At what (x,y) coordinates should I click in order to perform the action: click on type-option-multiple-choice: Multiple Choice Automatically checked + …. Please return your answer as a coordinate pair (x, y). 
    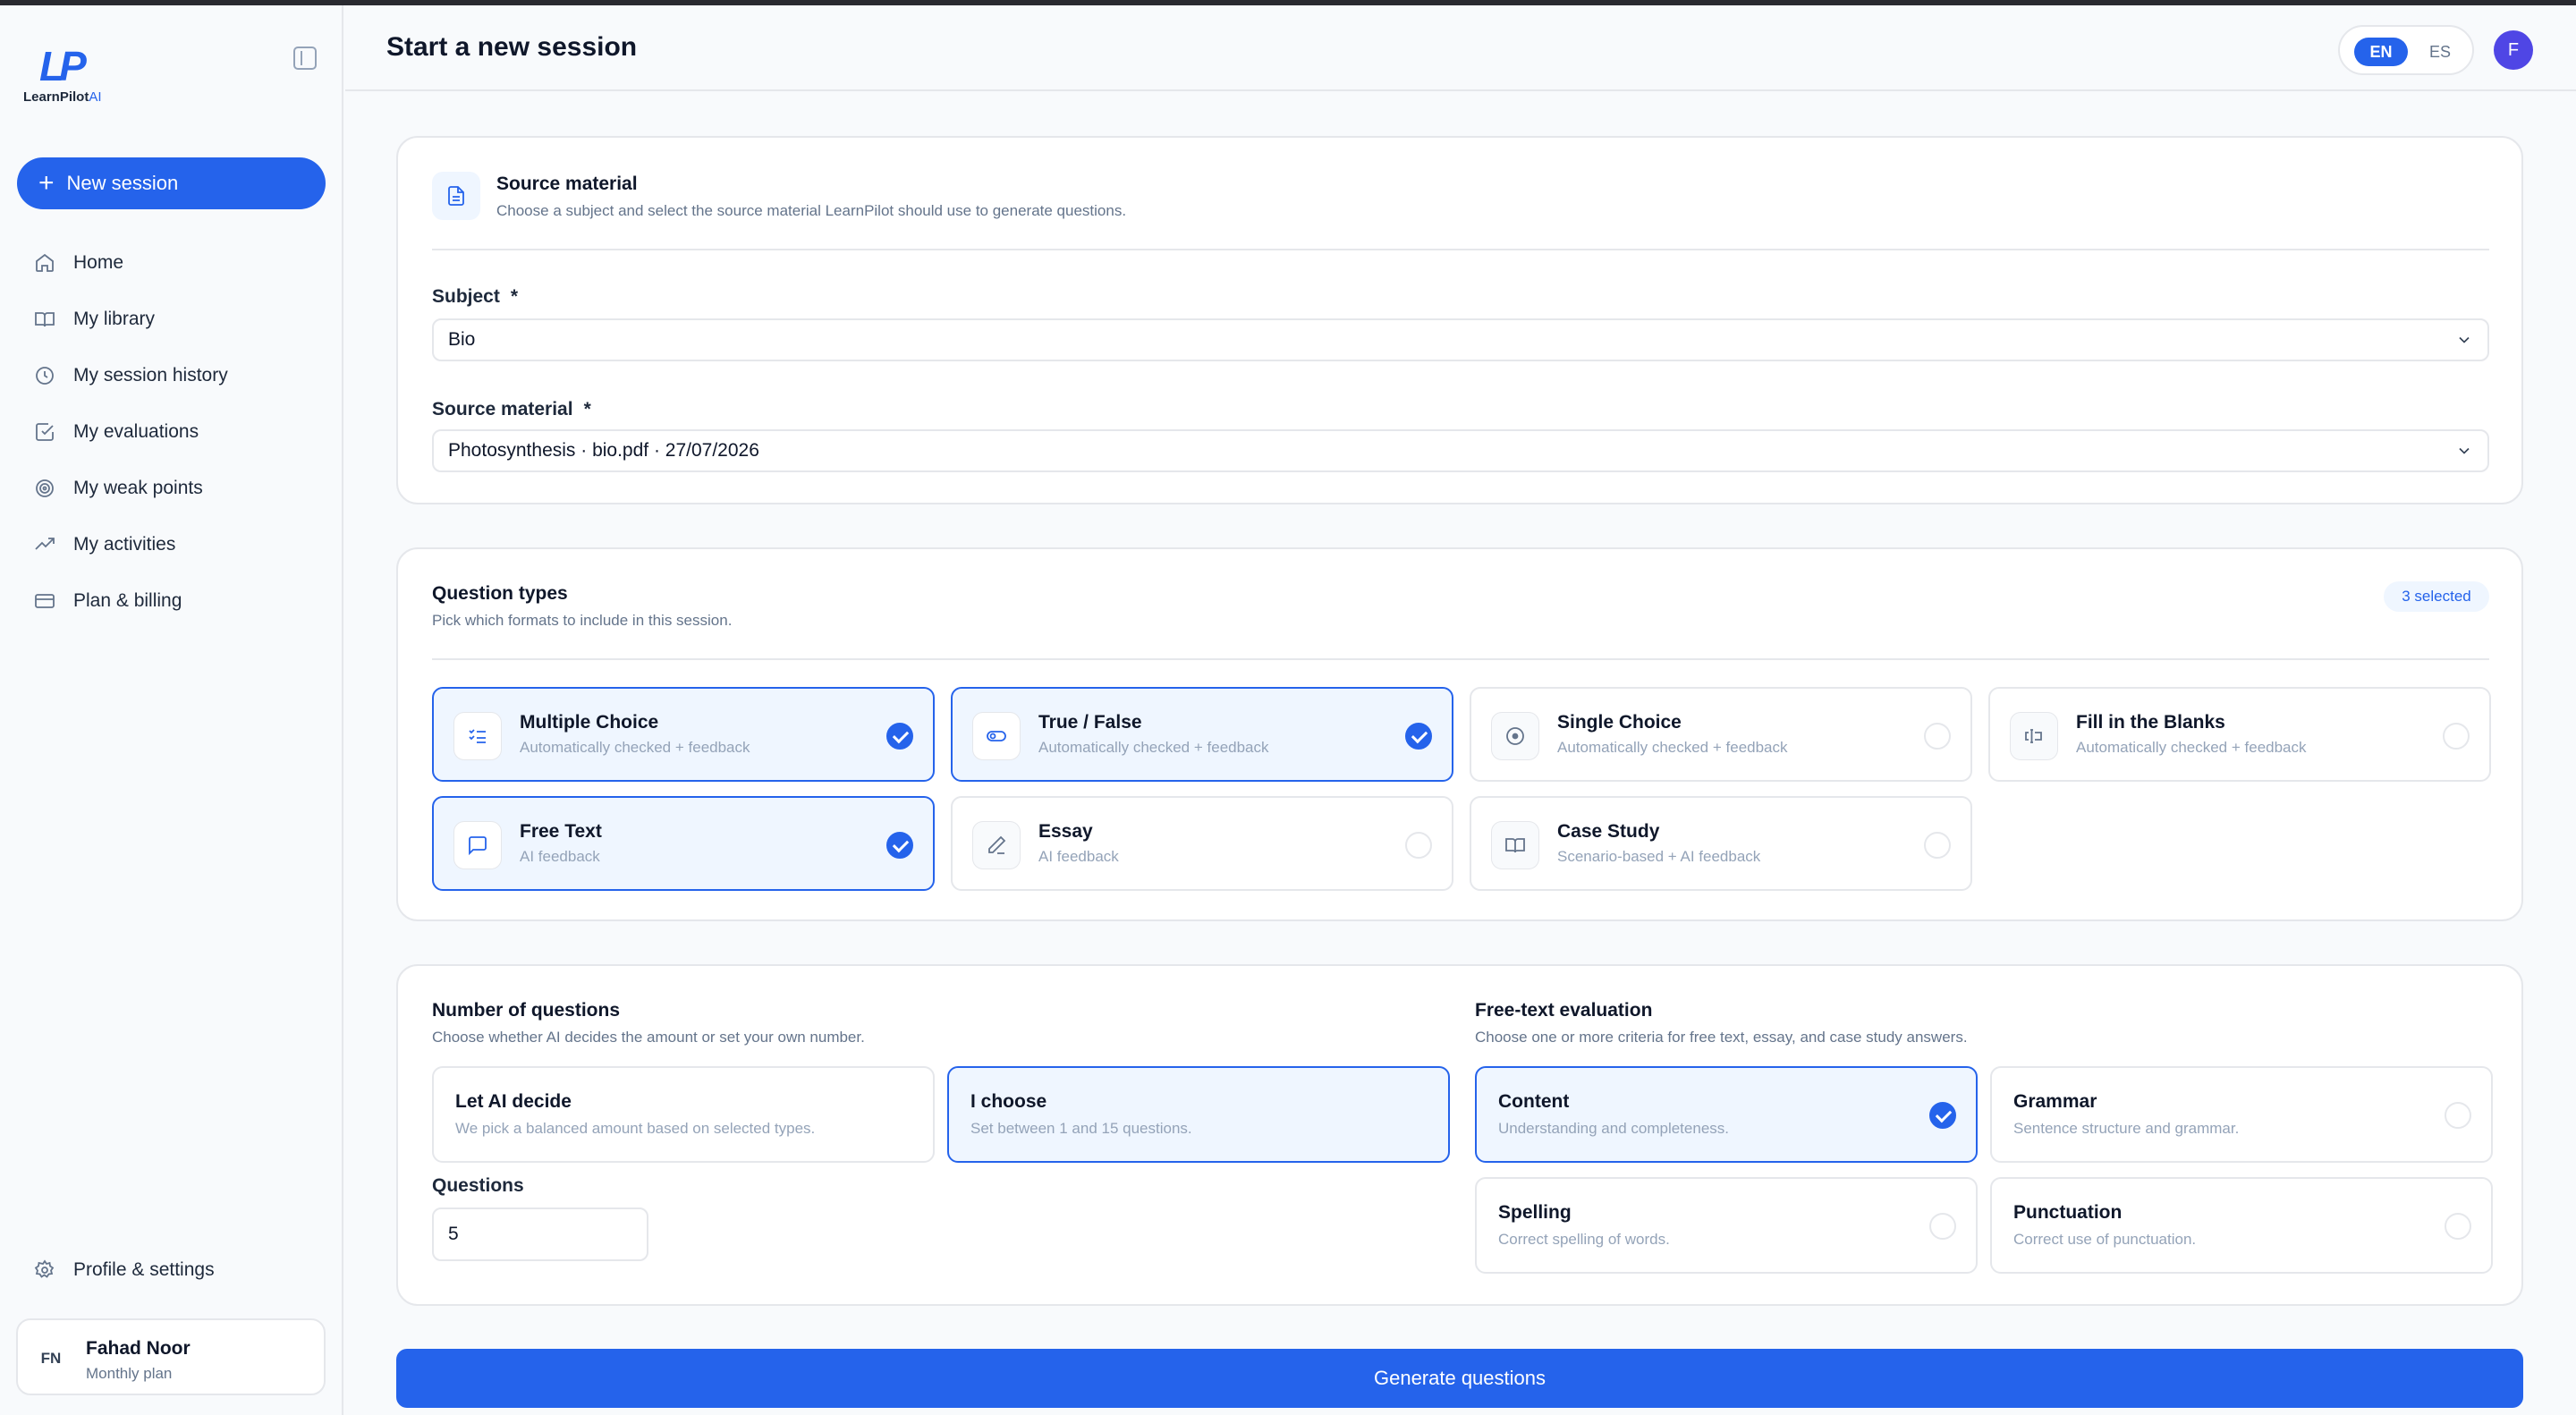
    Looking at the image, I should click on (683, 734).